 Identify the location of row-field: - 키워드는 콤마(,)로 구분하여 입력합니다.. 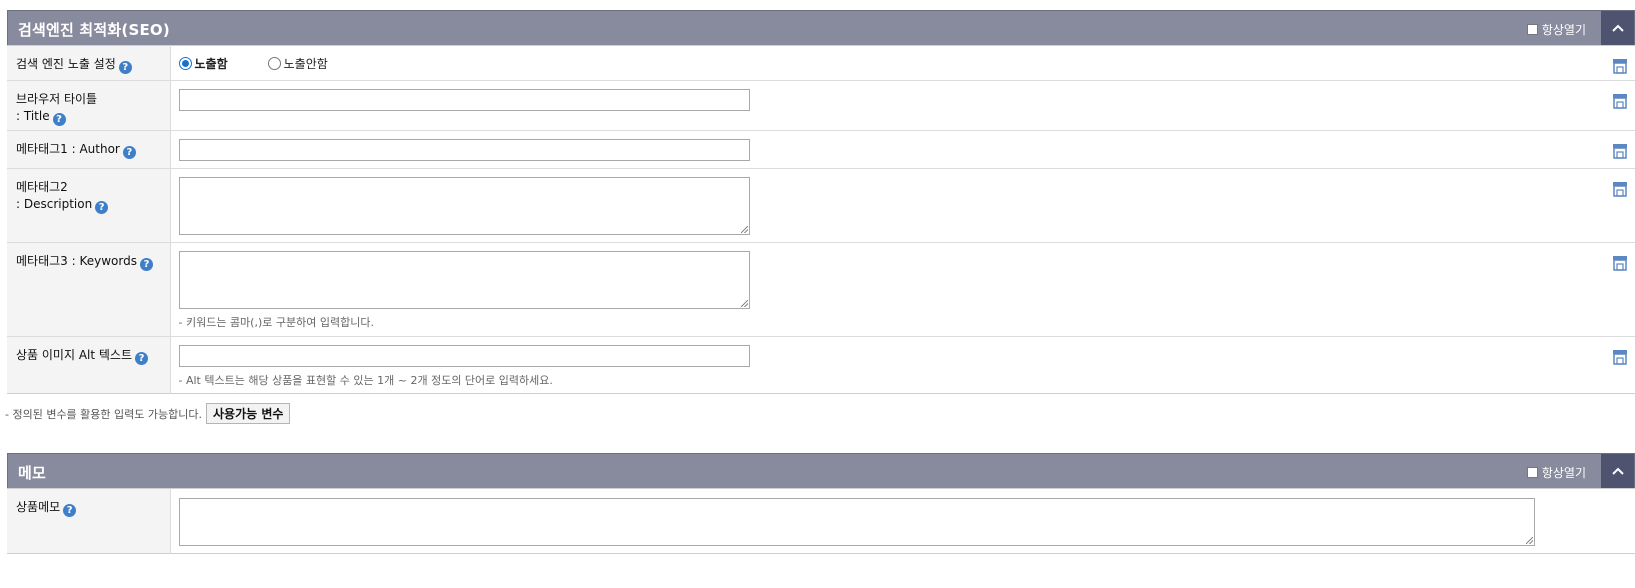
(902, 289).